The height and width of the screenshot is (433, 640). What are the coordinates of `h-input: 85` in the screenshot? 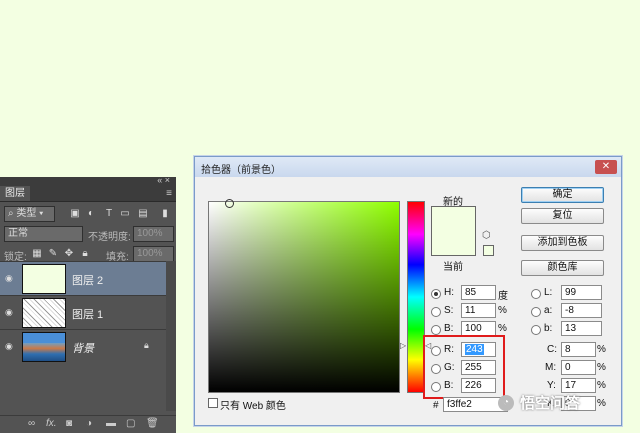 It's located at (478, 292).